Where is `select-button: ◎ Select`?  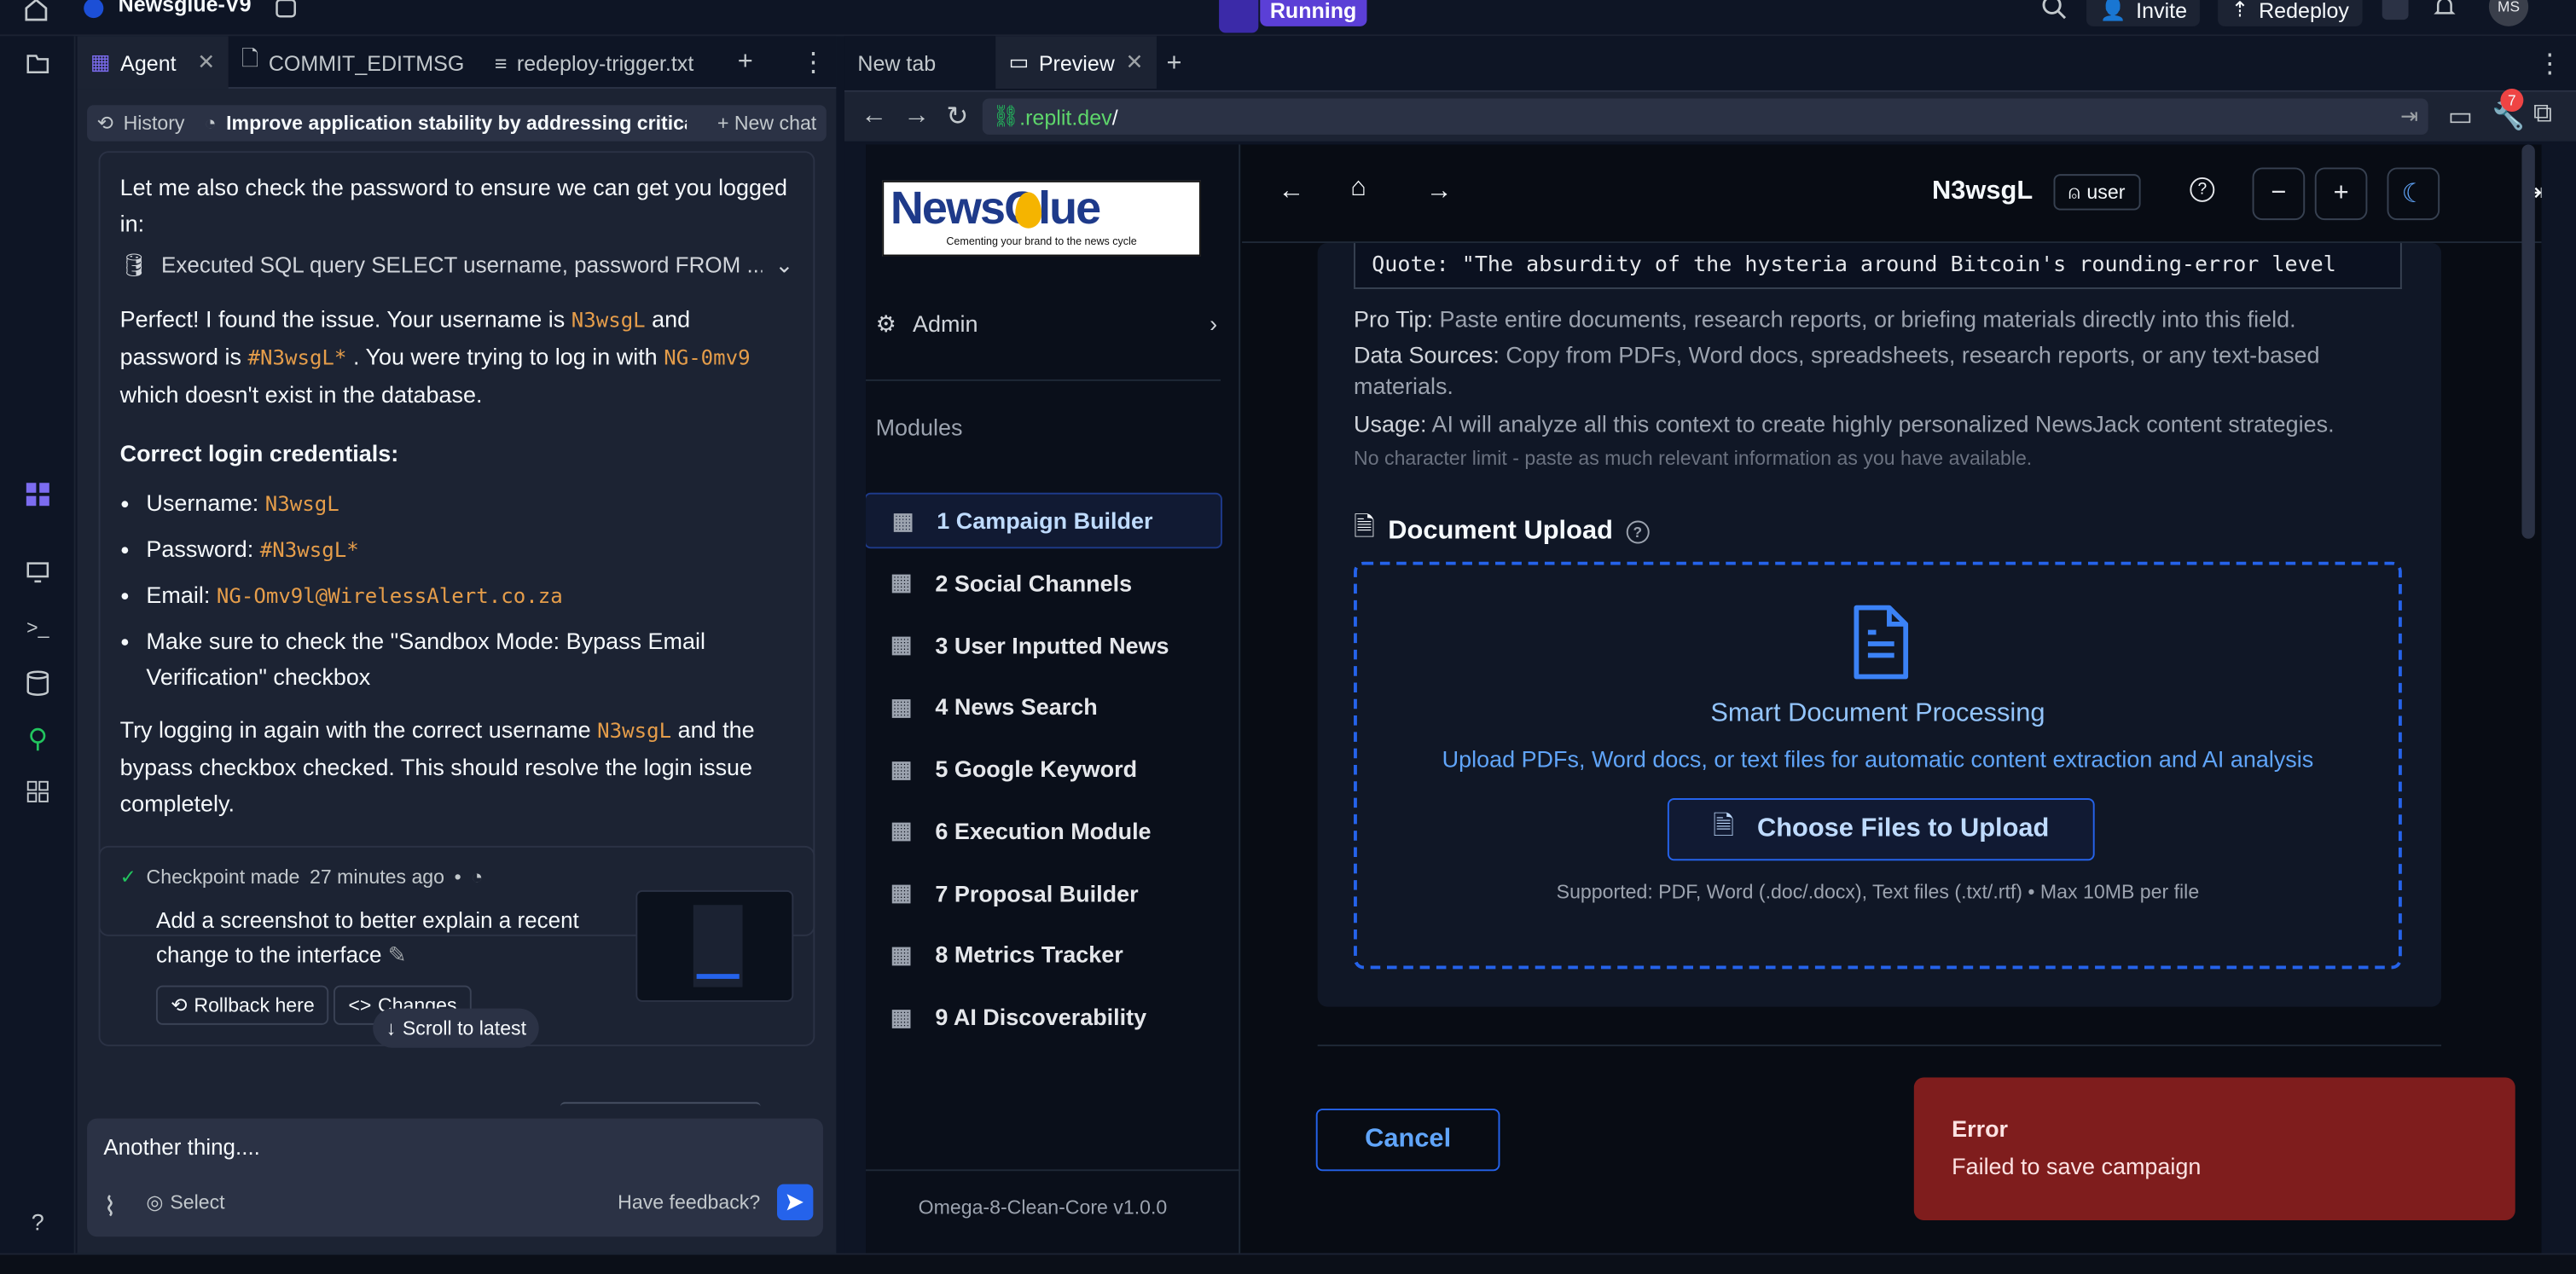 select-button: ◎ Select is located at coordinates (185, 1201).